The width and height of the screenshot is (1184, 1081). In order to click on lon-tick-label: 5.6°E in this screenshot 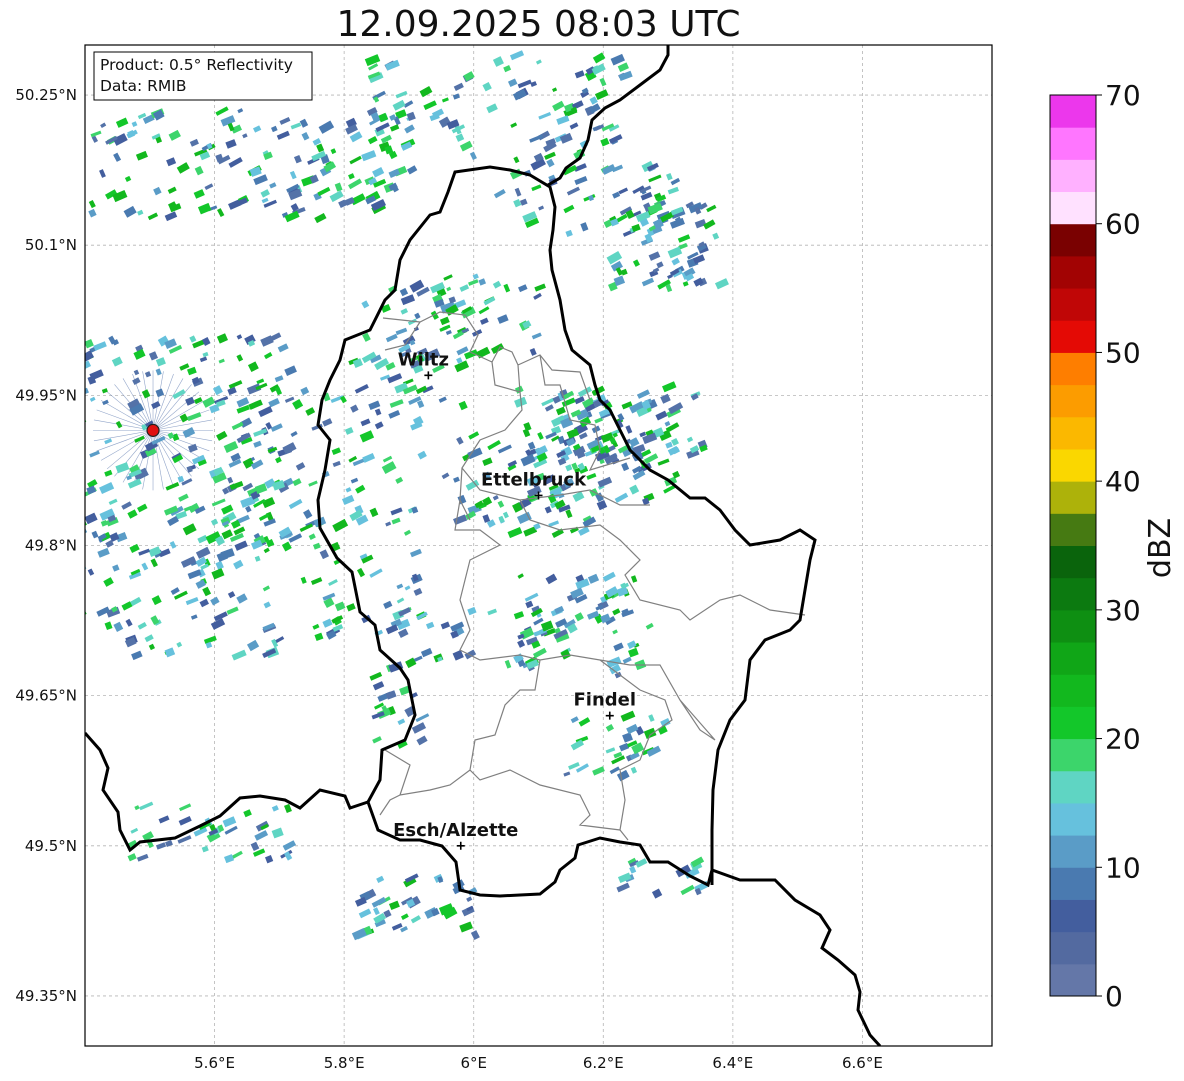, I will do `click(214, 1063)`.